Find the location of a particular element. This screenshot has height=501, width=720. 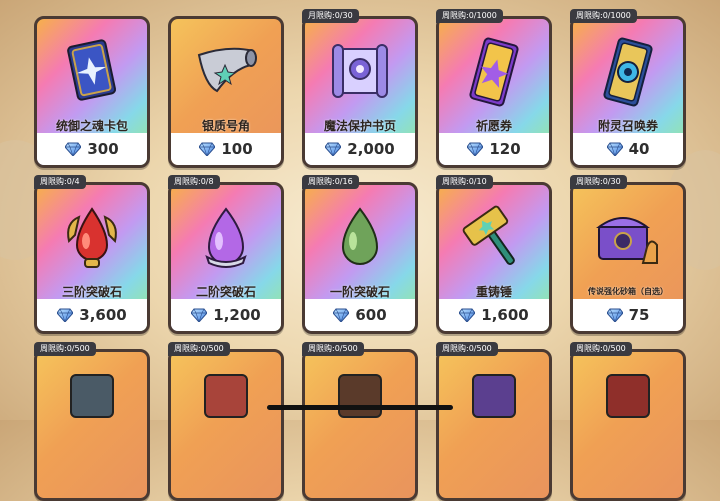

shop-item-wish-ticket: 祈愿券 120 is located at coordinates (494, 92).